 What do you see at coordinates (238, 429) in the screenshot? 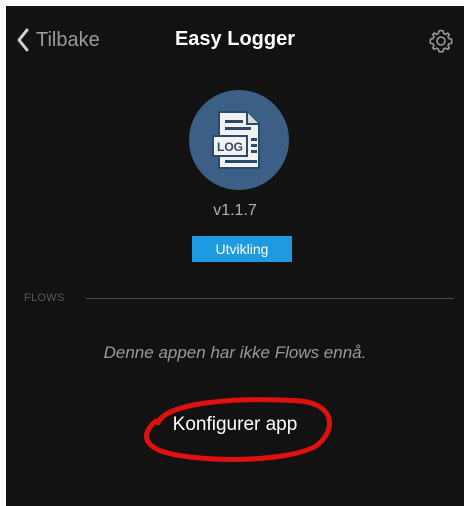
I see `red-circle-annotation` at bounding box center [238, 429].